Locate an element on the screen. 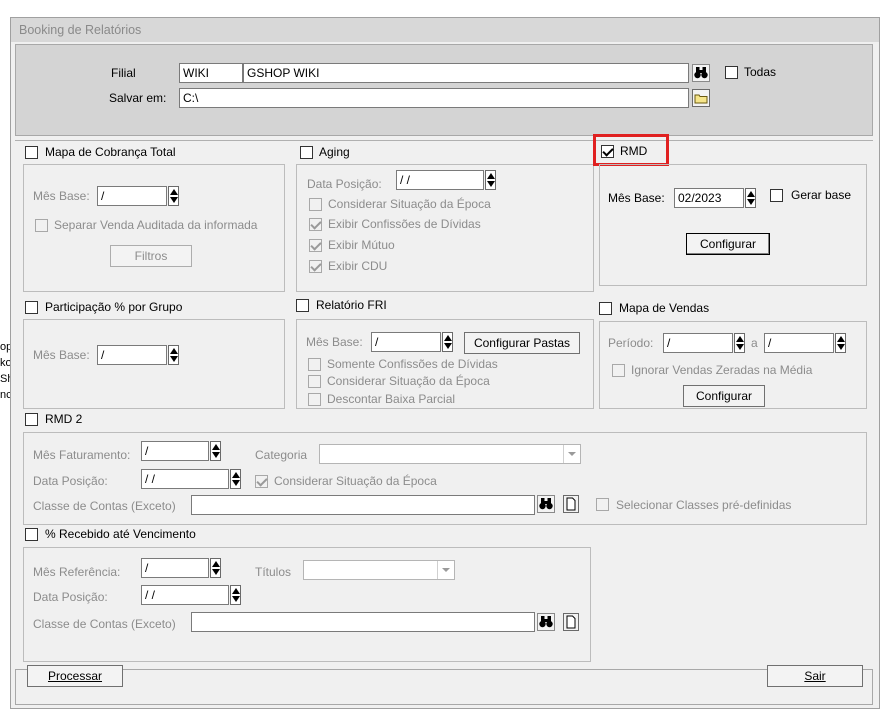 This screenshot has height=712, width=888. rmd2-classe-label: Classe de Contas (Exceto) is located at coordinates (104, 506).